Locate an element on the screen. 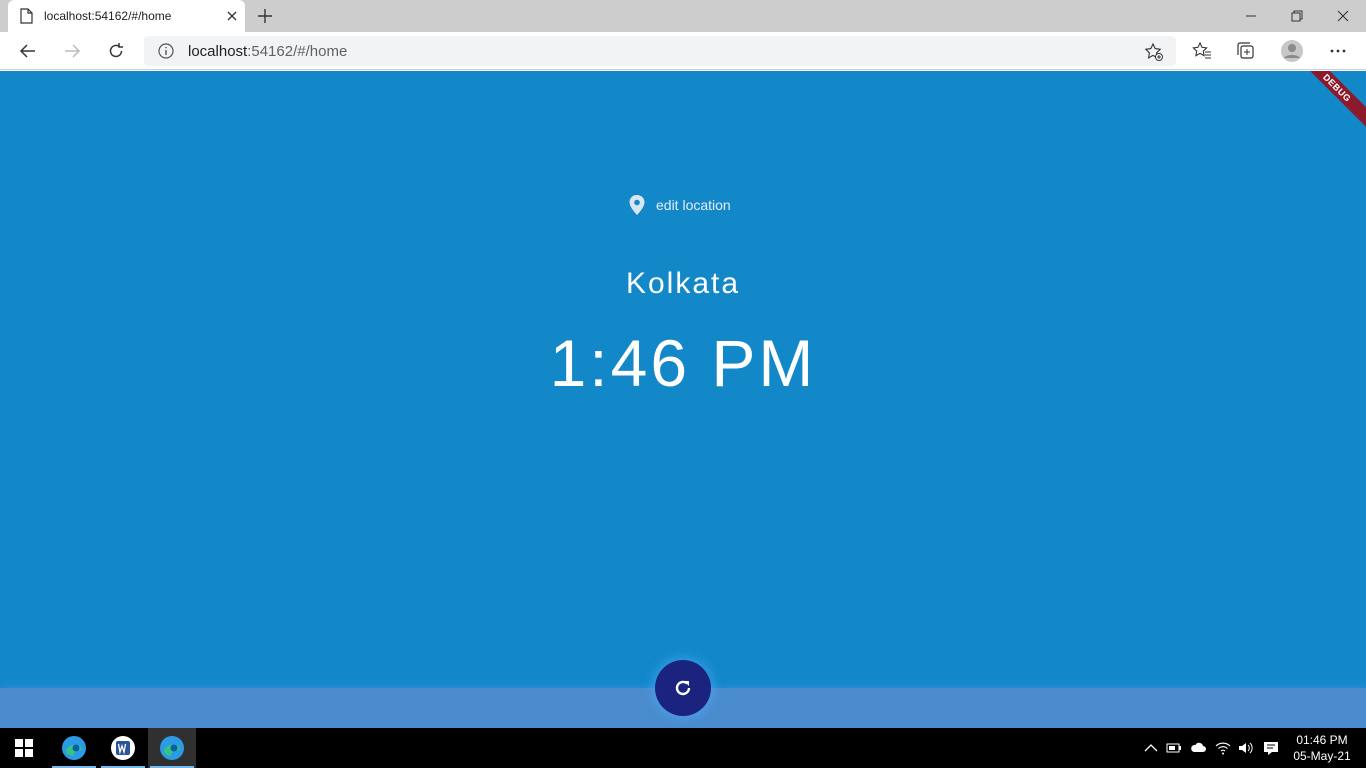  refresh-button is located at coordinates (116, 51).